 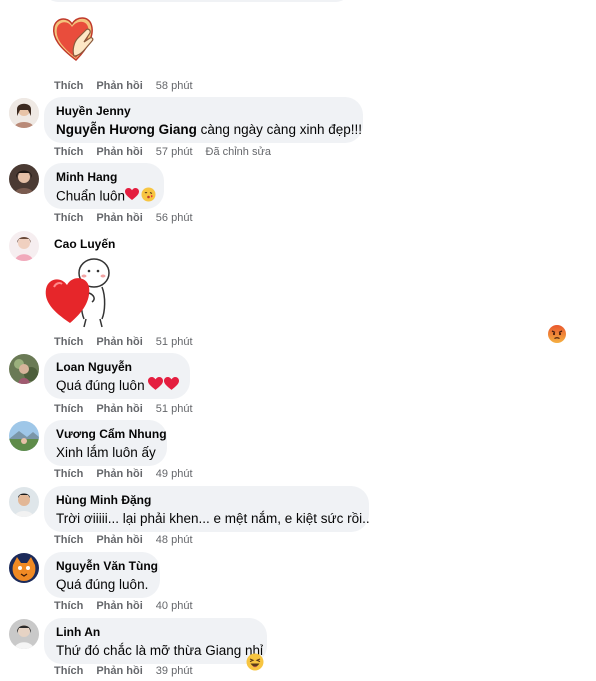 What do you see at coordinates (102, 575) in the screenshot?
I see `comment-bubble: Nguyễn Văn Tùng Quá đúng luôn.` at bounding box center [102, 575].